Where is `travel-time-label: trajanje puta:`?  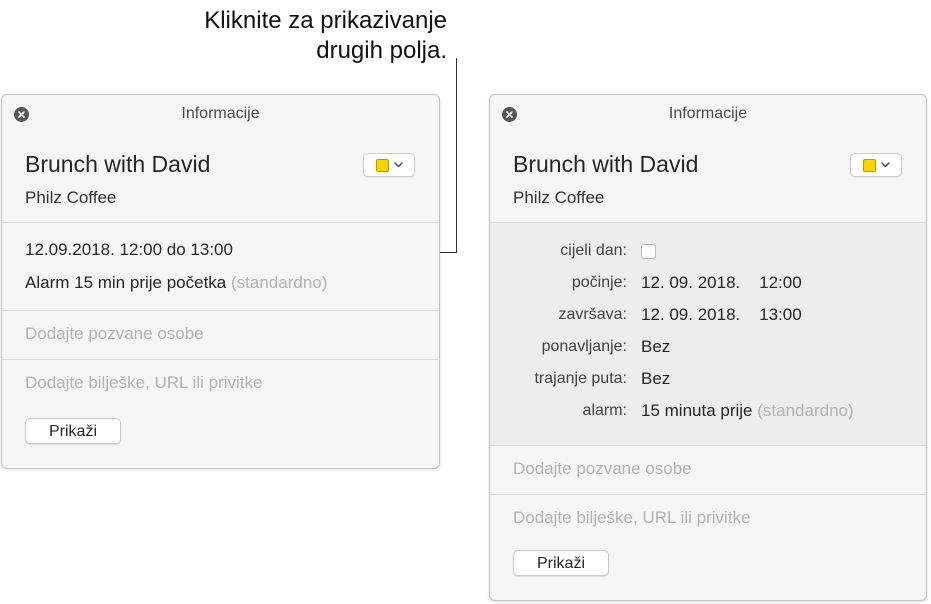 travel-time-label: trajanje puta: is located at coordinates (580, 378).